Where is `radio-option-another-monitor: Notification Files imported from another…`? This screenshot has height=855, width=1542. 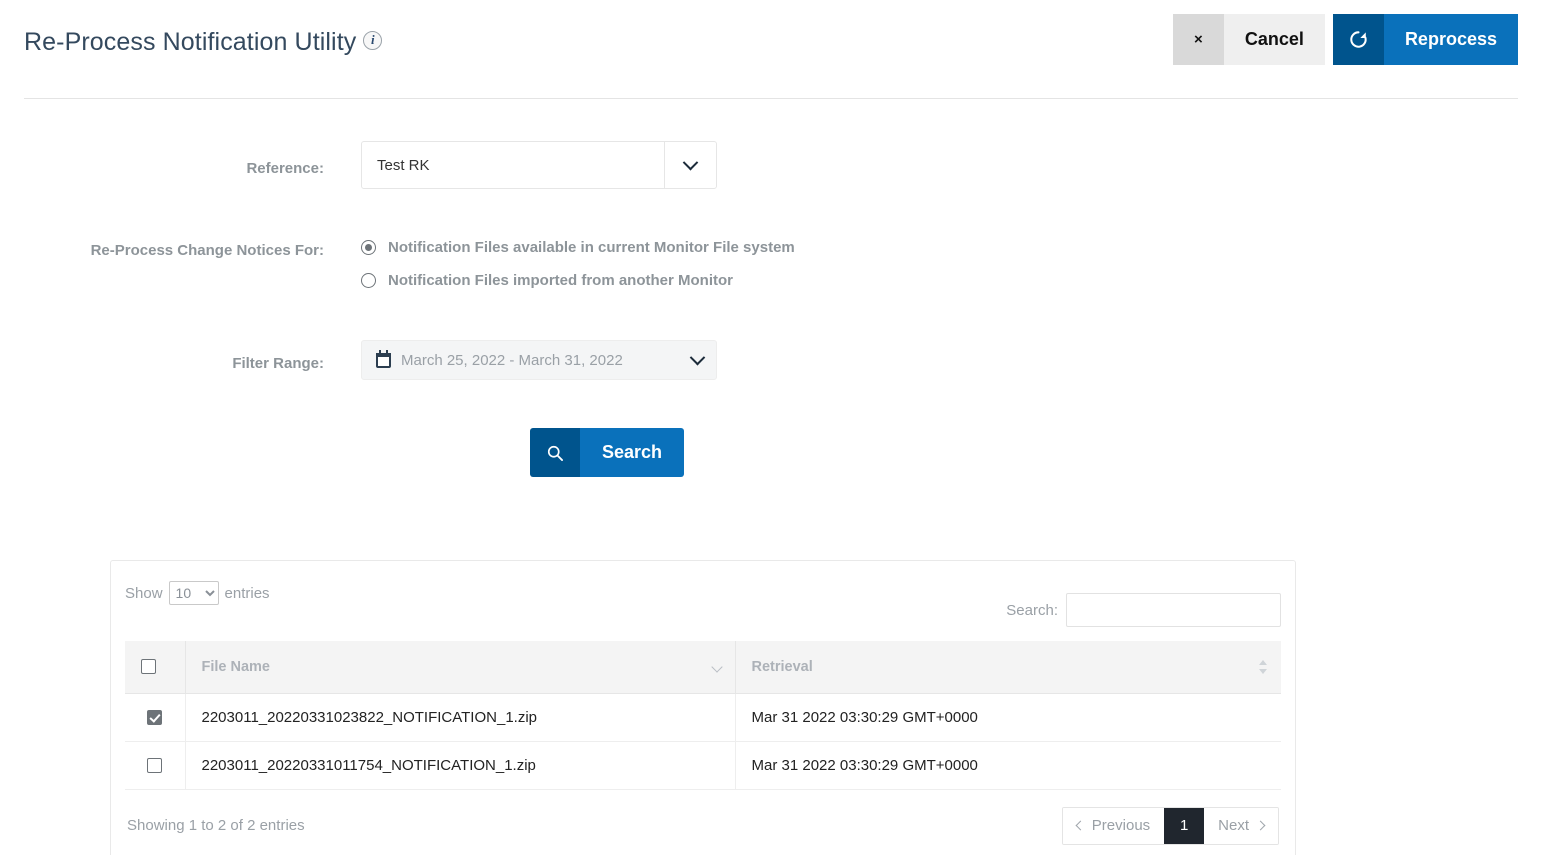 radio-option-another-monitor: Notification Files imported from another… is located at coordinates (578, 280).